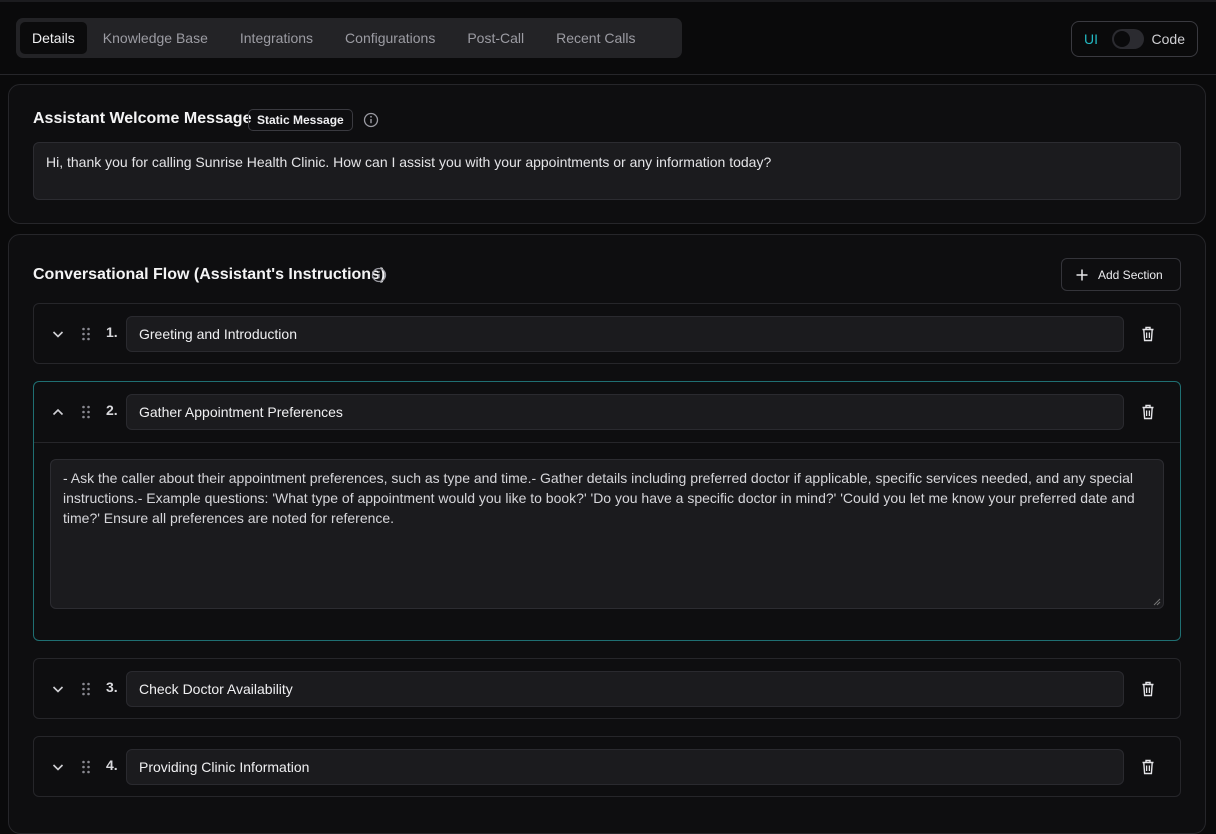  I want to click on section-number: 1., so click(112, 332).